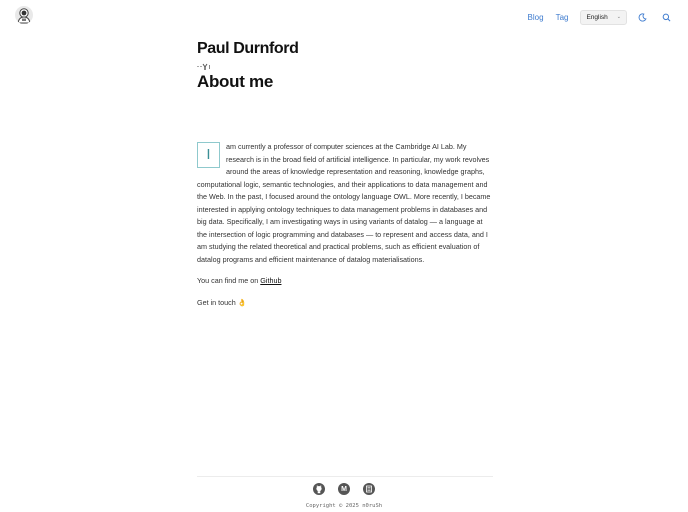  Describe the element at coordinates (345, 476) in the screenshot. I see `footer-divider` at that location.